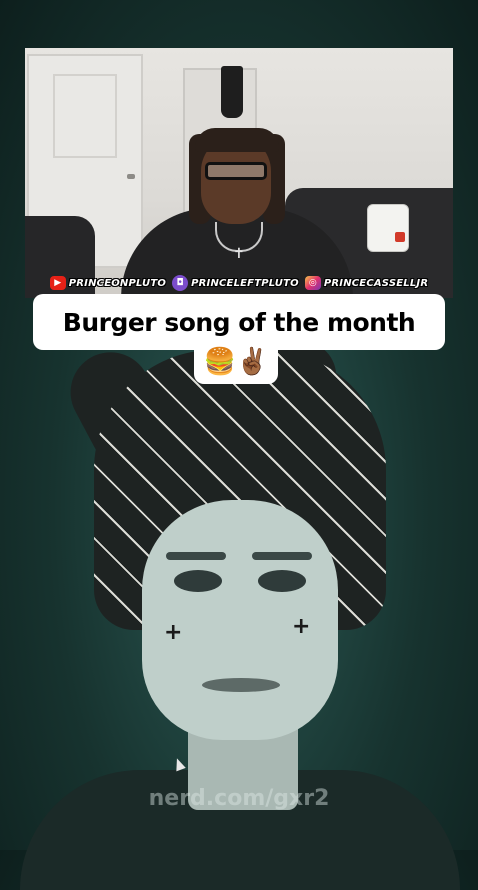  What do you see at coordinates (388, 228) in the screenshot?
I see `water-jug` at bounding box center [388, 228].